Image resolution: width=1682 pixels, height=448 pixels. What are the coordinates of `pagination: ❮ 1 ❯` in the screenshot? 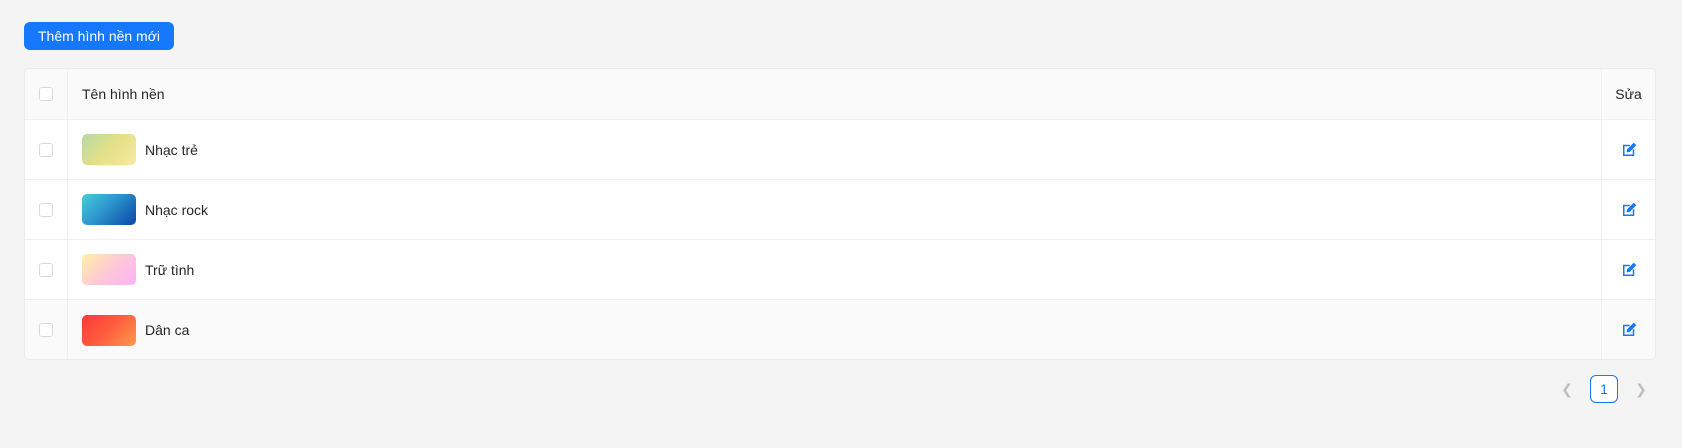 It's located at (1604, 389).